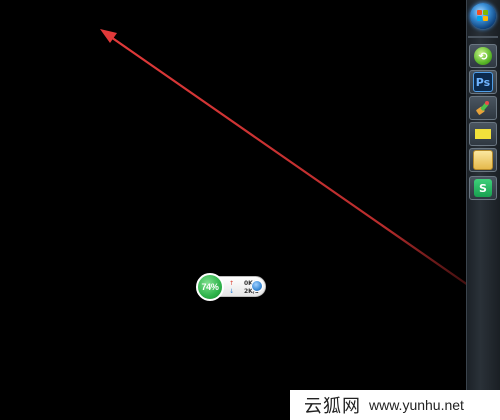  Describe the element at coordinates (232, 283) in the screenshot. I see `upload-arrow-icon: ↑` at that location.